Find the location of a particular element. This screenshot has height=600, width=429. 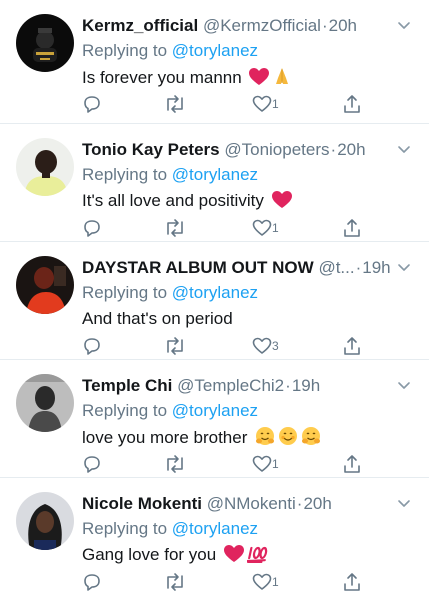

like-count: 3 is located at coordinates (275, 346).